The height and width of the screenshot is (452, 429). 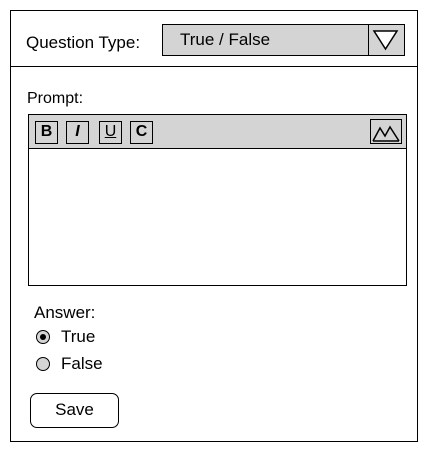 What do you see at coordinates (83, 42) in the screenshot?
I see `question-type-label: Question Type:` at bounding box center [83, 42].